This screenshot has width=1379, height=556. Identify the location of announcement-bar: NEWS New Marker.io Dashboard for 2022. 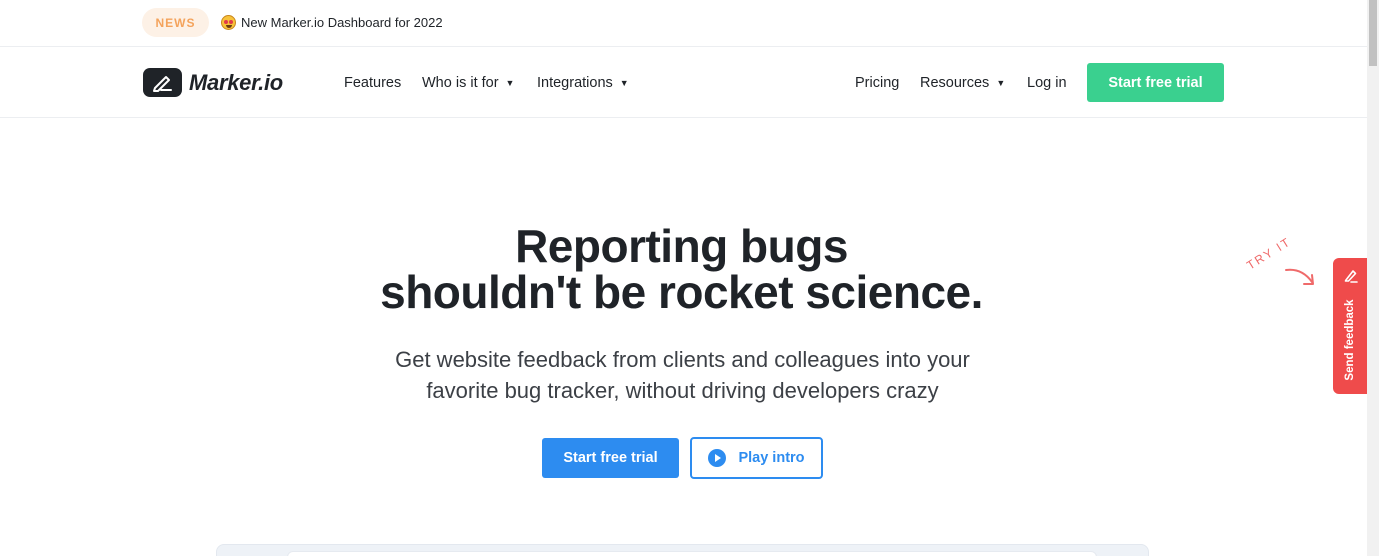
(683, 23).